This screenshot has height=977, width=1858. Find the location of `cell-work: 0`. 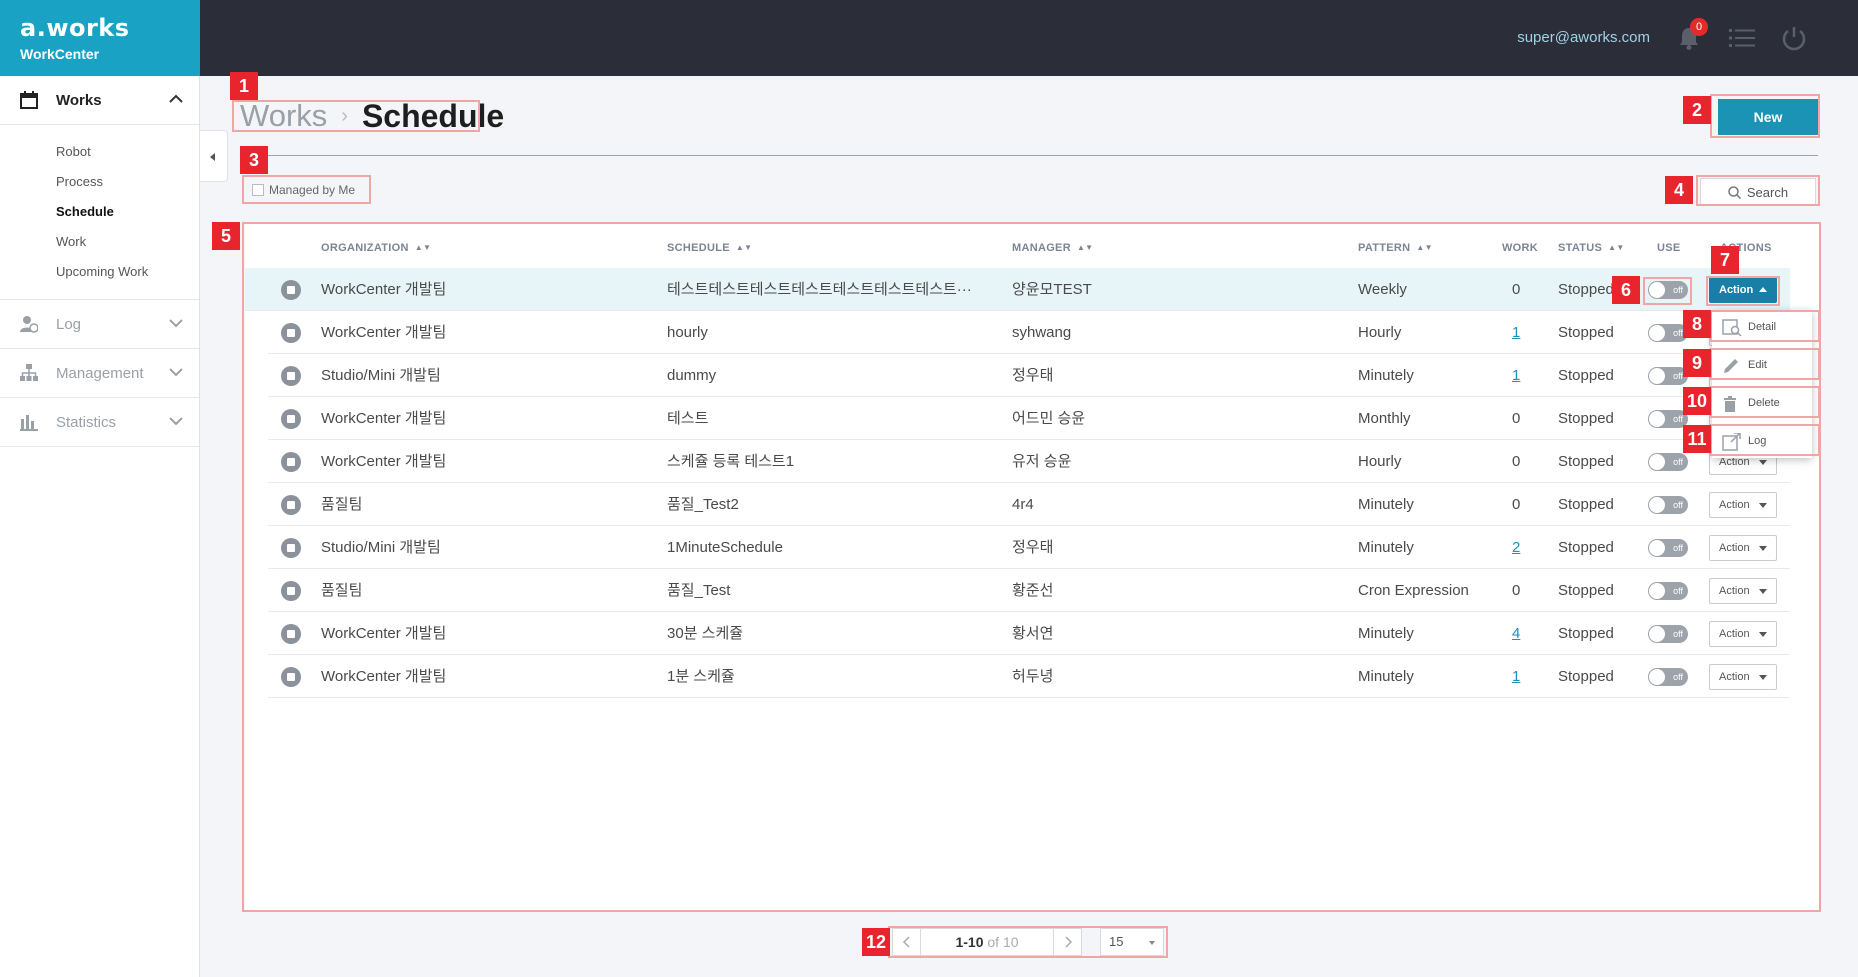

cell-work: 0 is located at coordinates (1516, 504).